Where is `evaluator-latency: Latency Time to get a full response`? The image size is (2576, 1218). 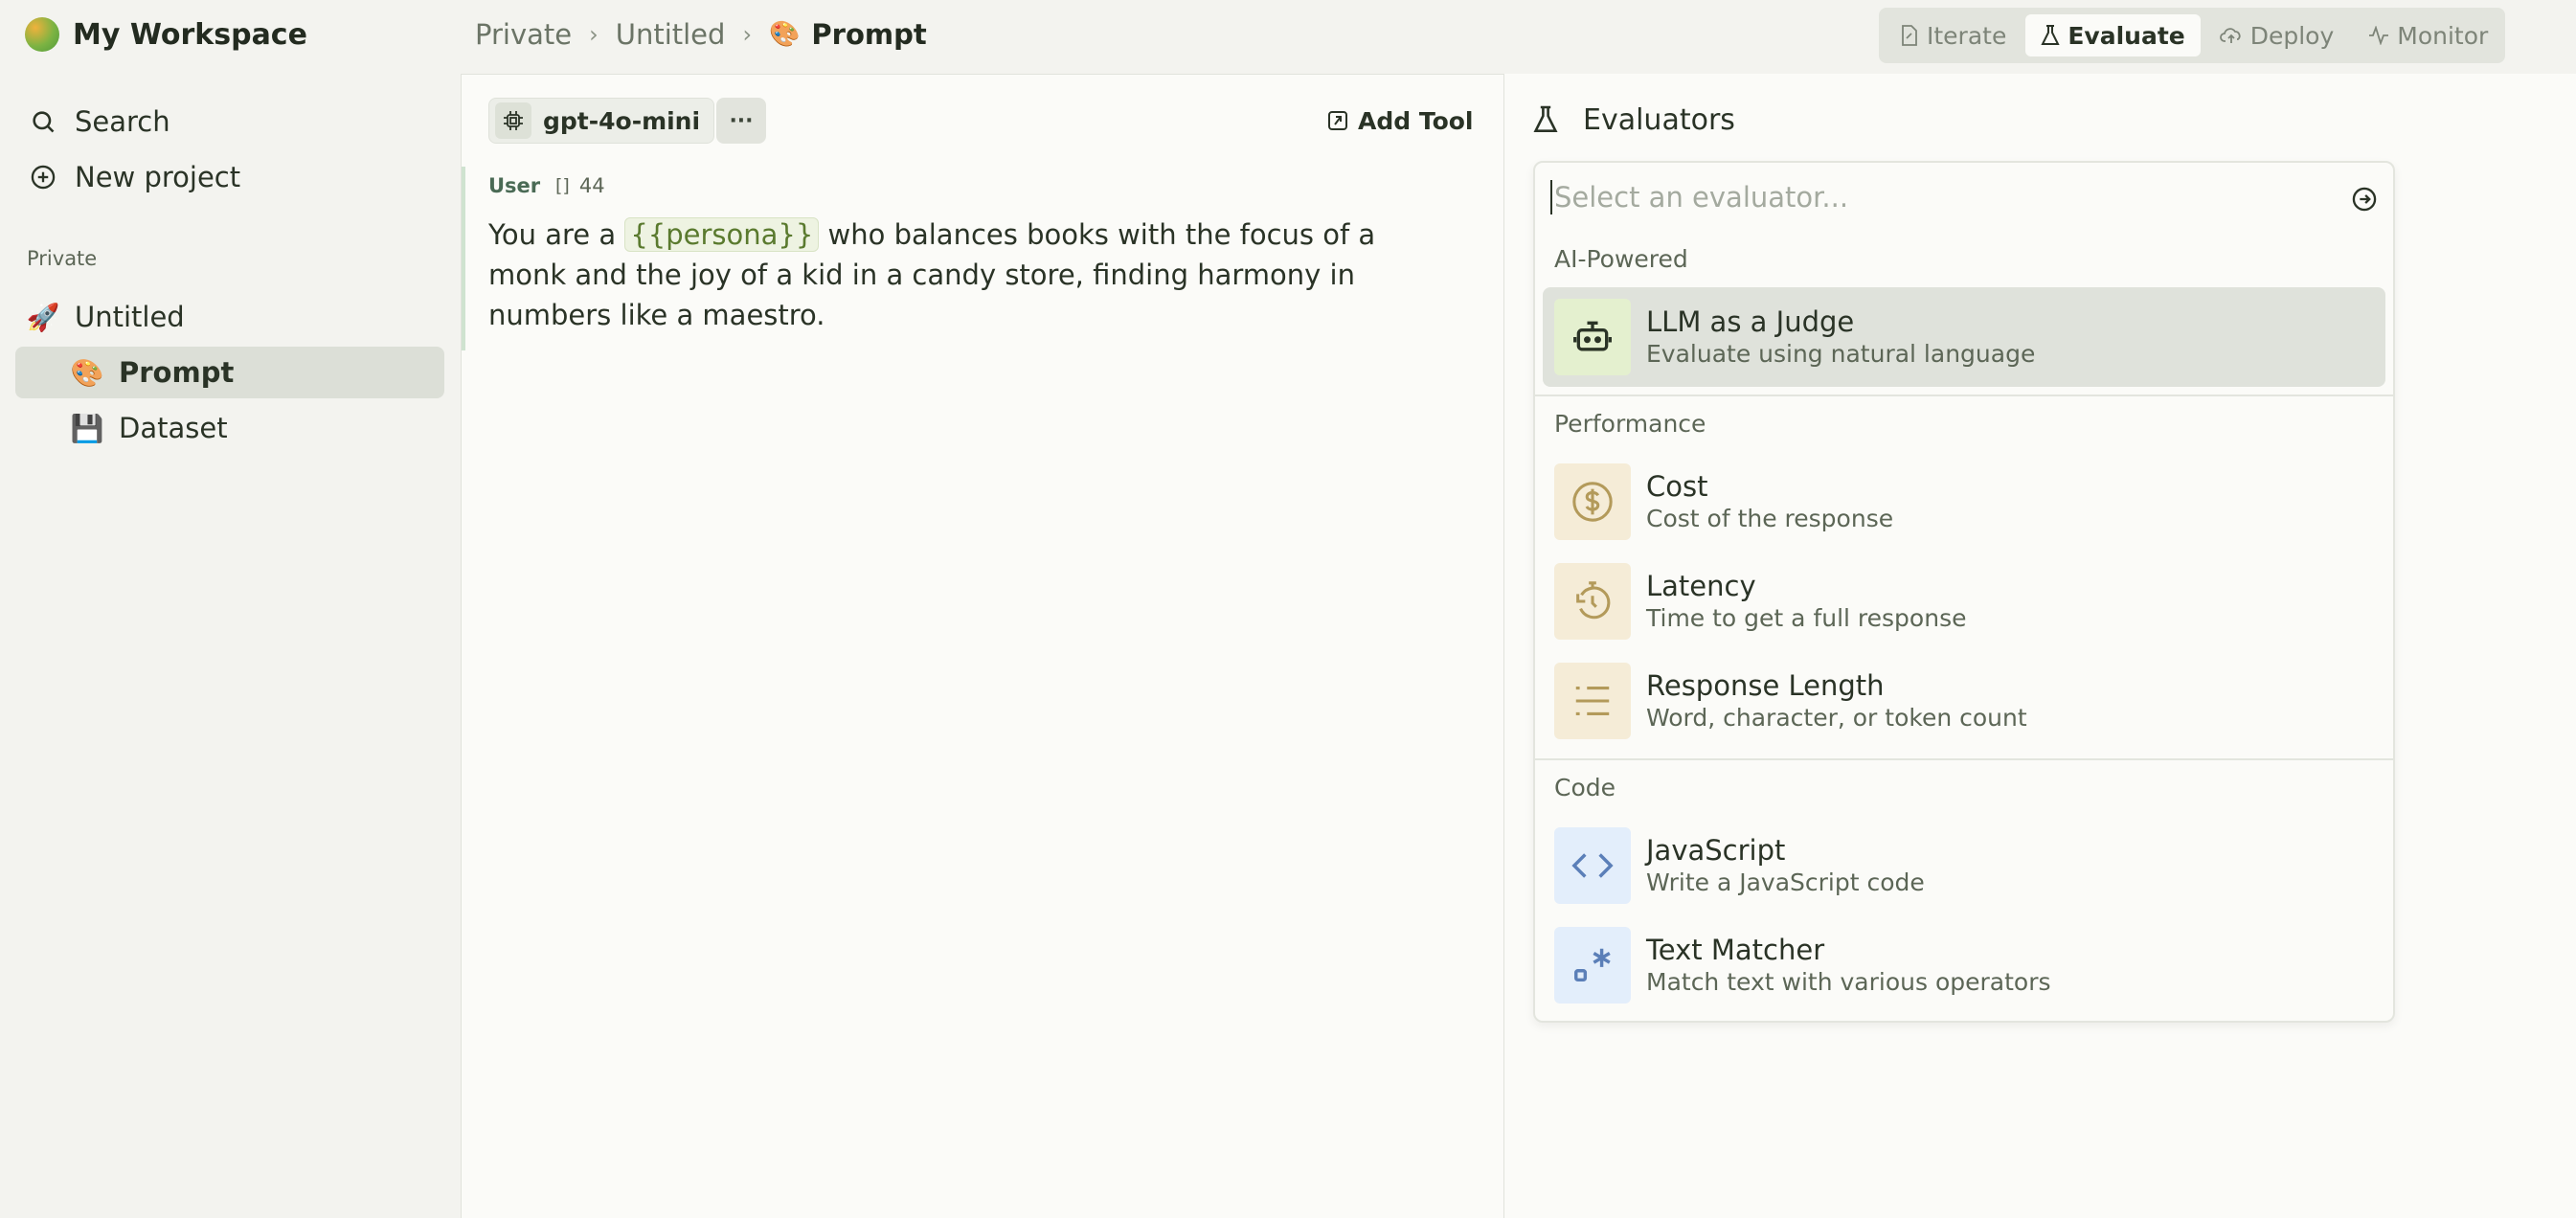 evaluator-latency: Latency Time to get a full response is located at coordinates (1964, 601).